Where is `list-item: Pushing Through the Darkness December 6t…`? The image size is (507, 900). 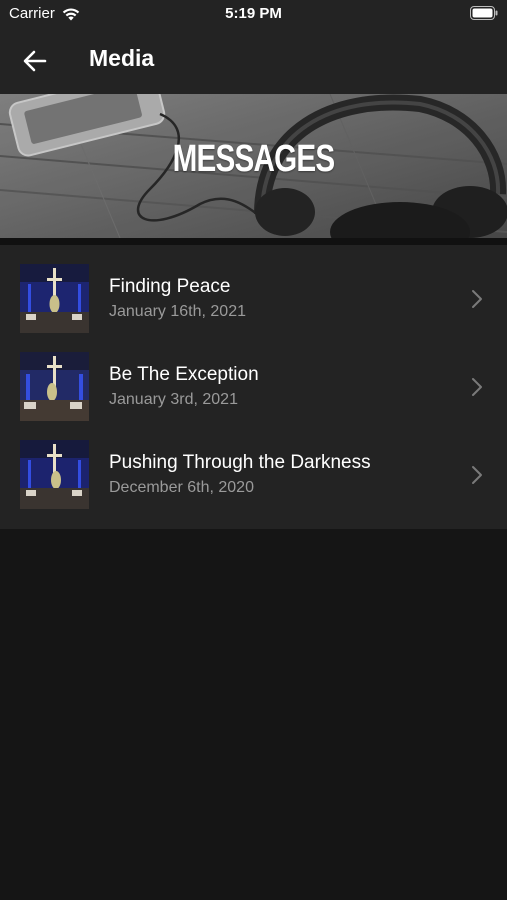
list-item: Pushing Through the Darkness December 6t… is located at coordinates (253, 465).